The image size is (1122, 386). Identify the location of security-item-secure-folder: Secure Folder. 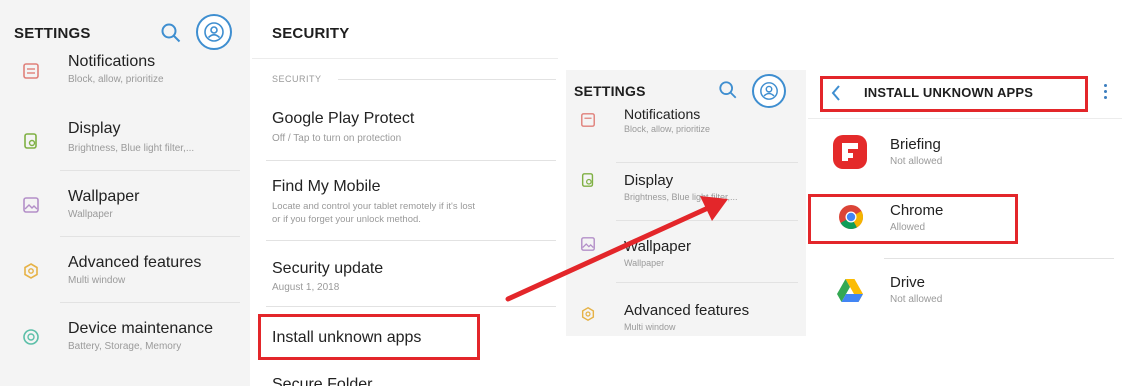
(405, 379).